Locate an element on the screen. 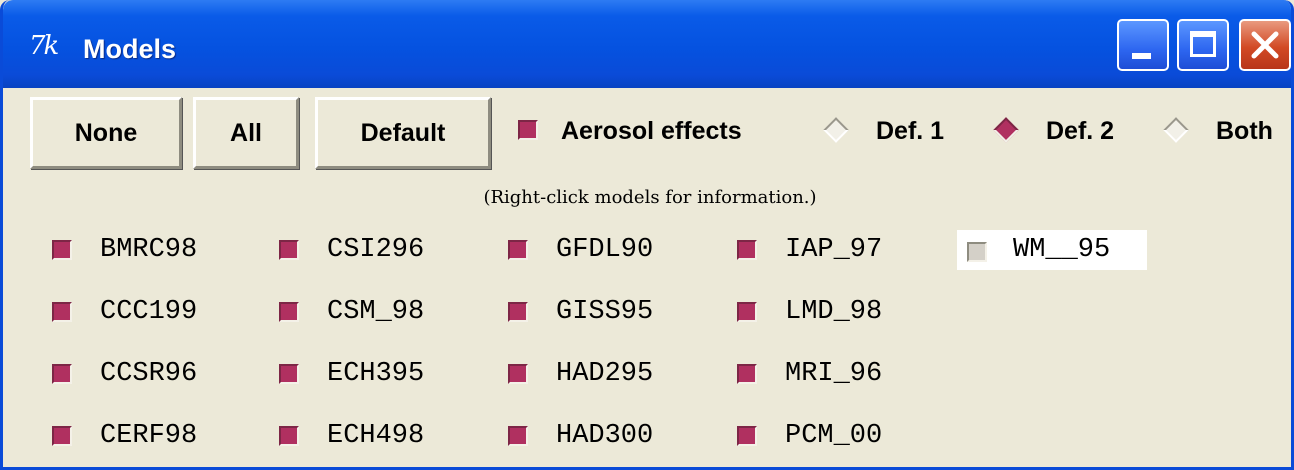  model-checkbox-ccc199: CCC199 is located at coordinates (135, 312).